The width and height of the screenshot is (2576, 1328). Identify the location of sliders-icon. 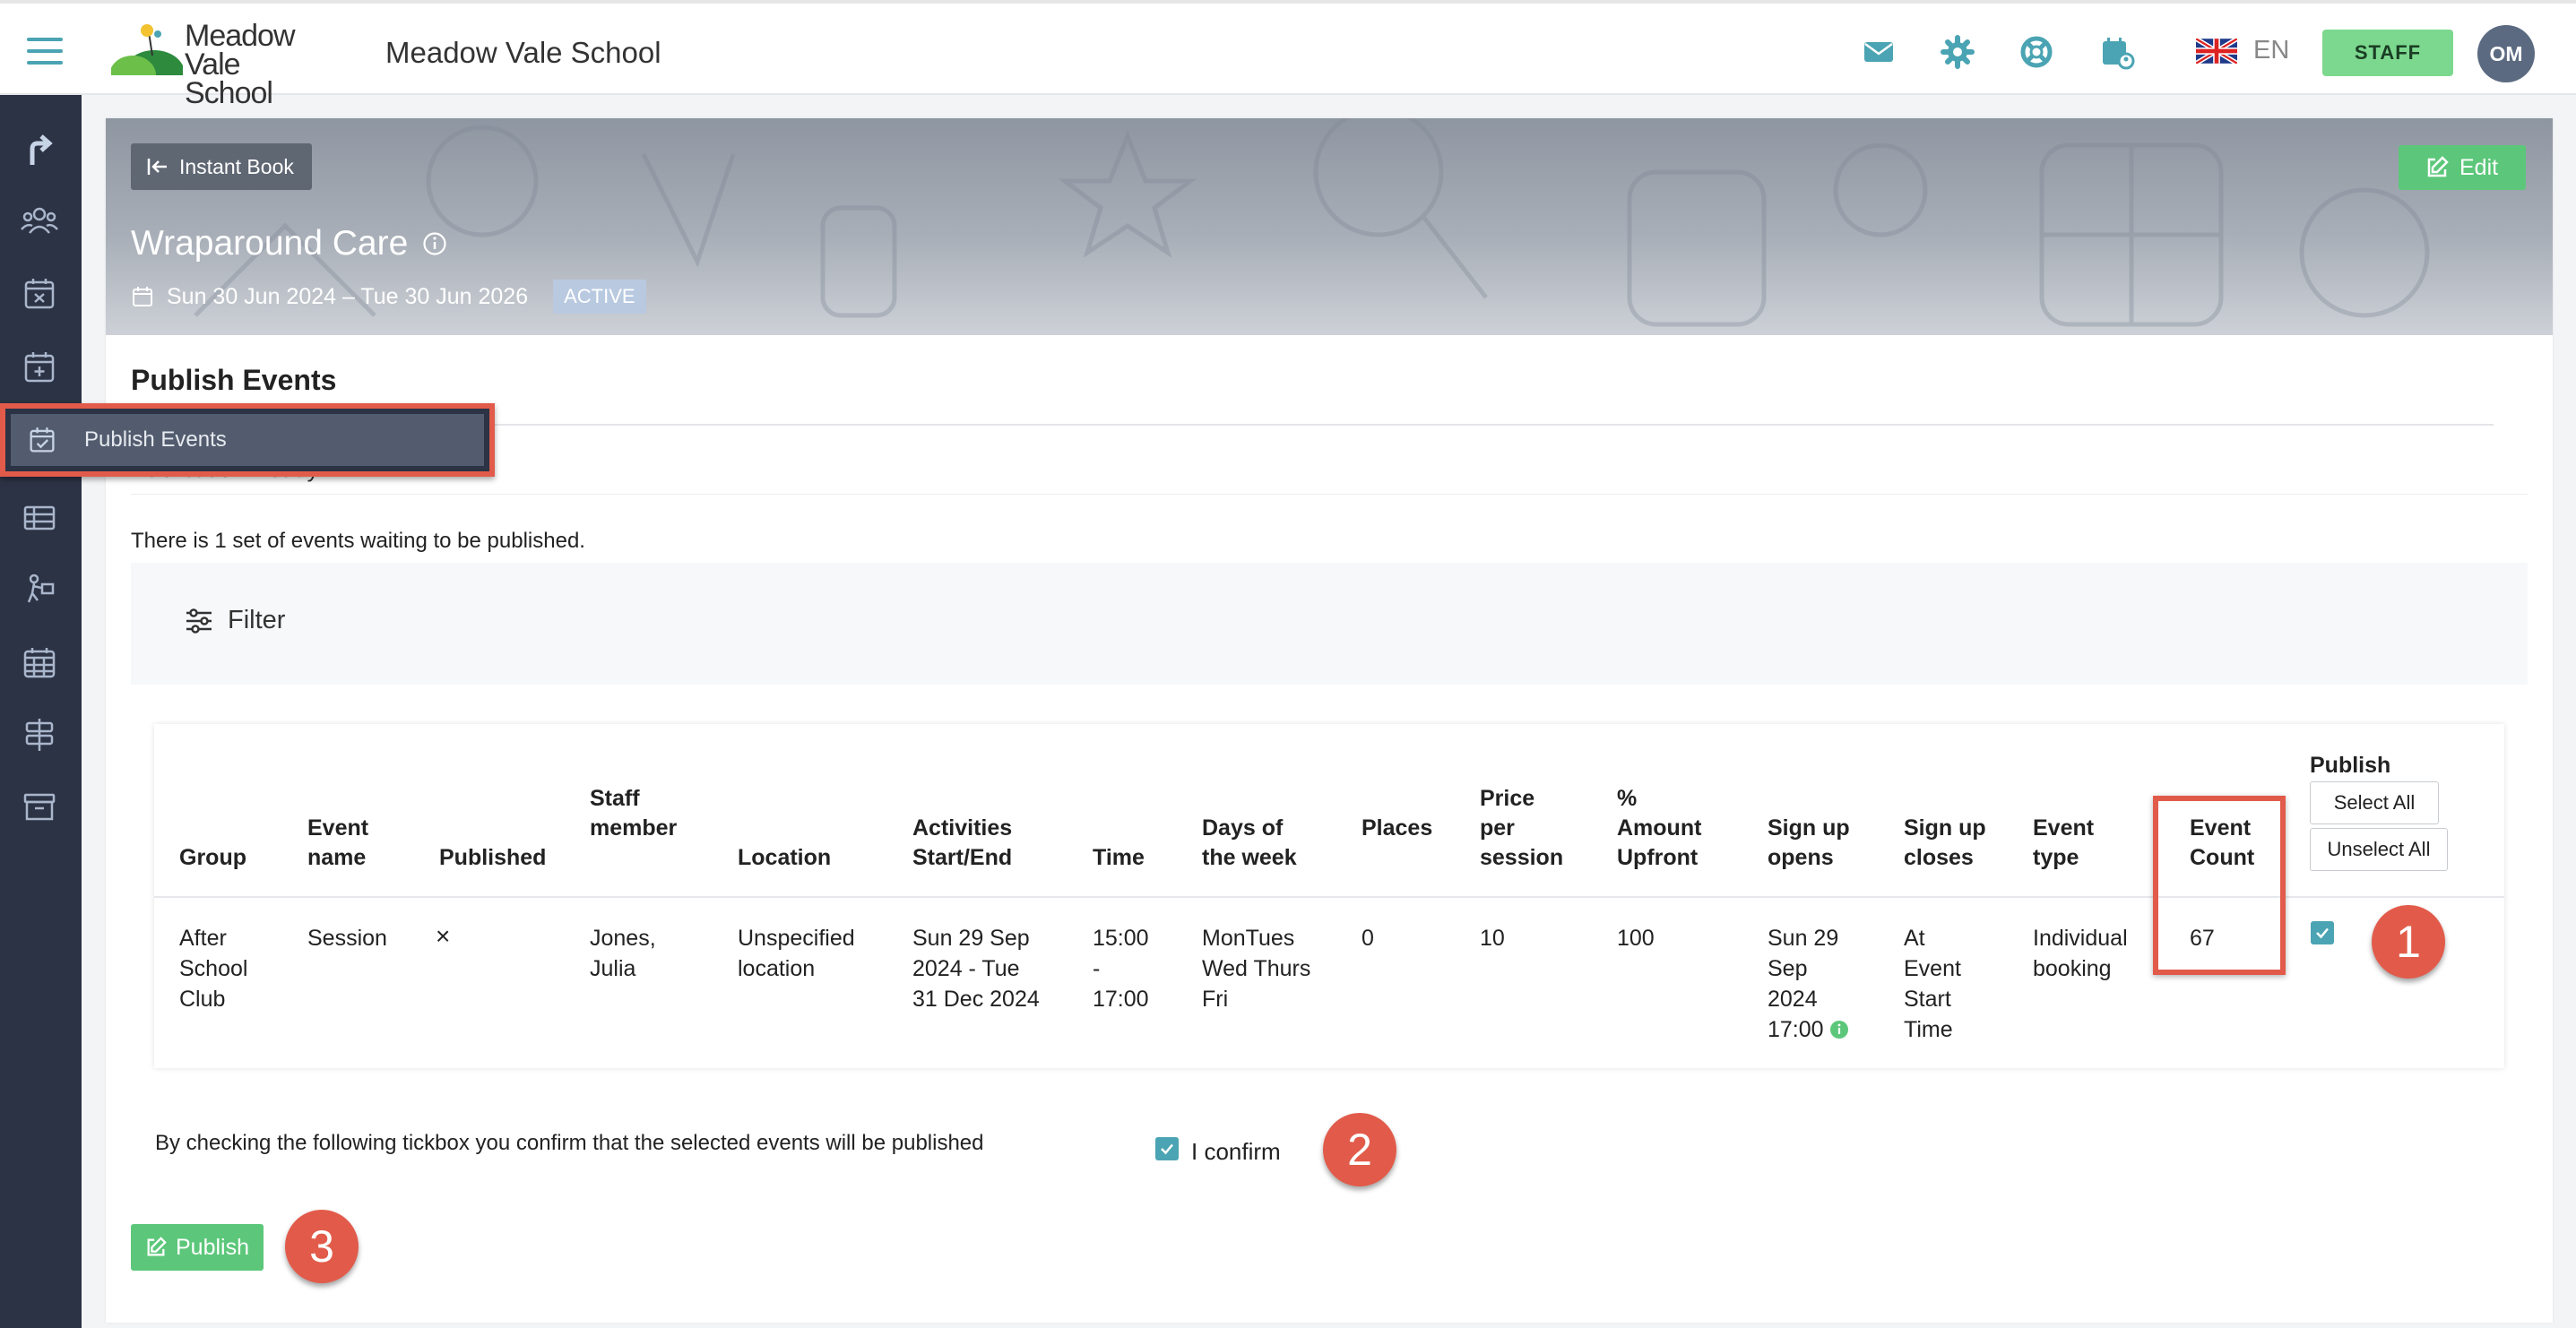
(199, 621).